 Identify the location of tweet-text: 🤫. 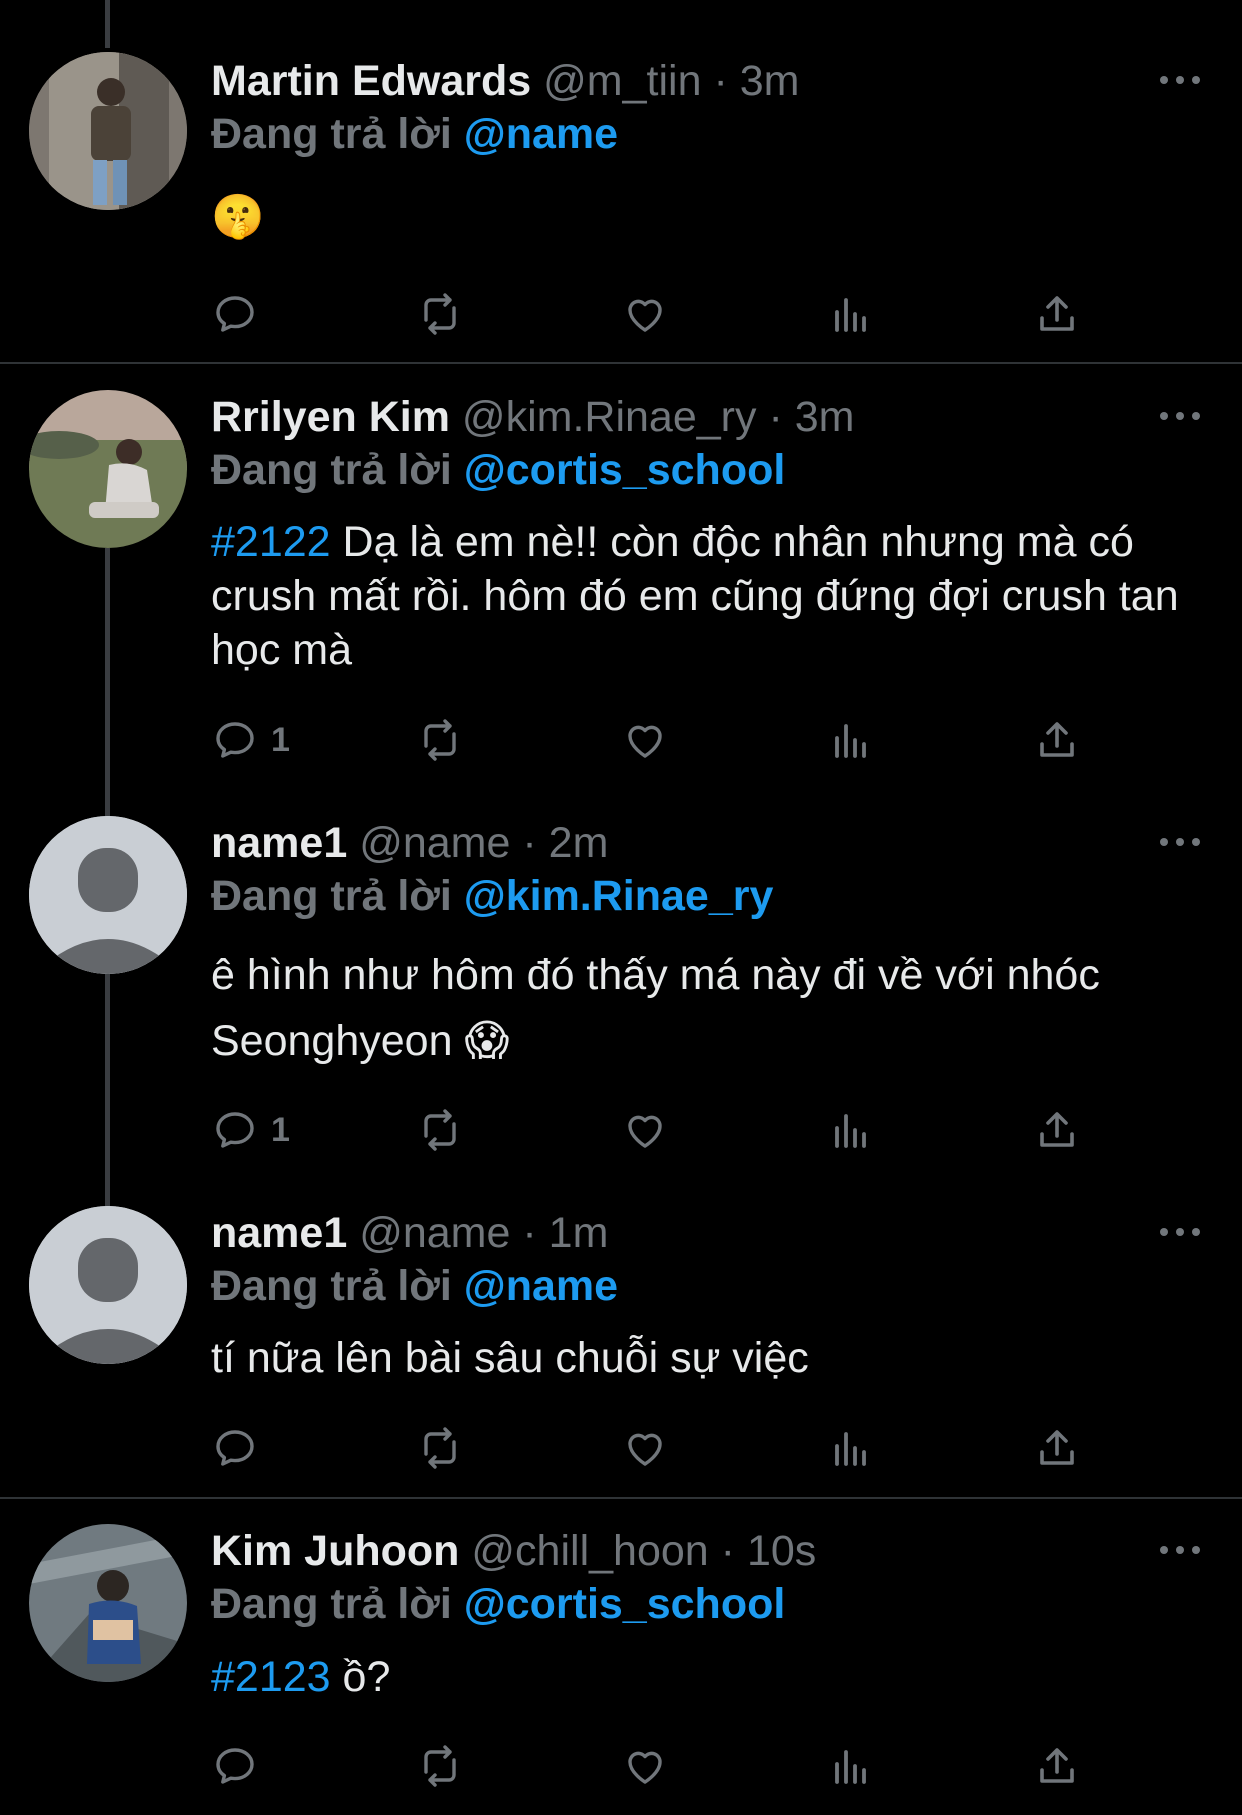
(706, 217).